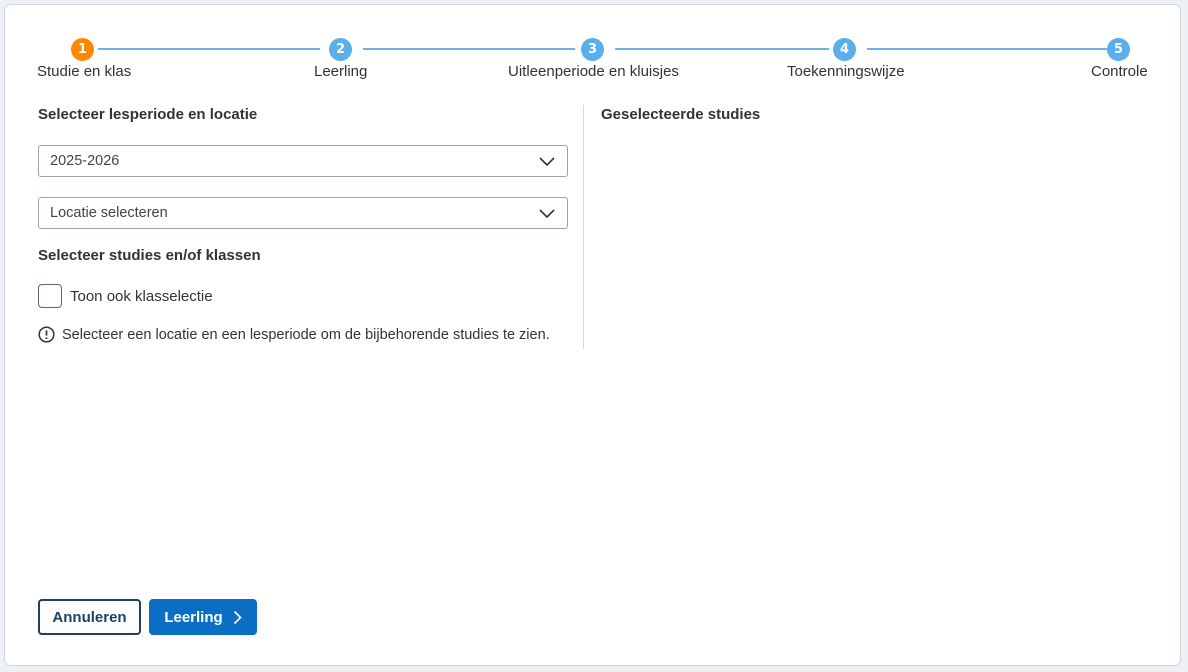  I want to click on step-4-label: Toekenningswijze, so click(846, 71).